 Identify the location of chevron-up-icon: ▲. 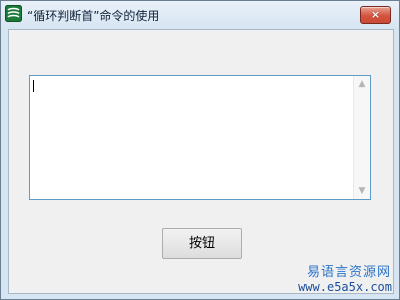
(362, 84).